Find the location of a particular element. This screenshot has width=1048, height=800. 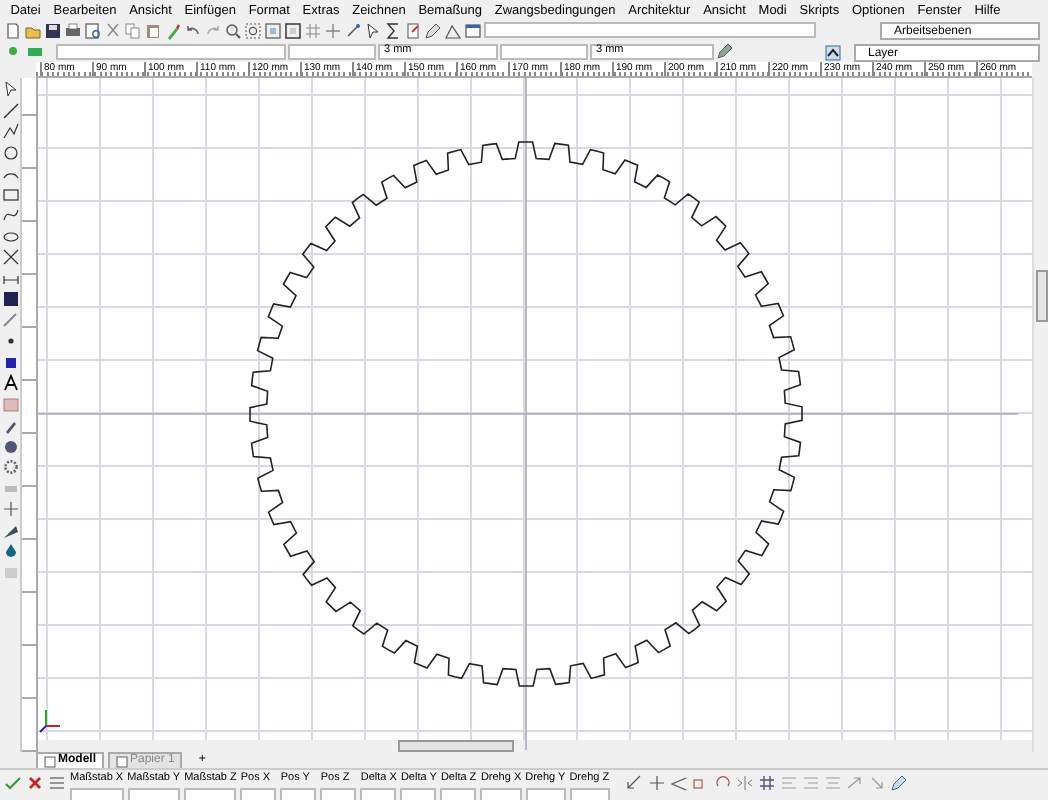

drop-icon is located at coordinates (10, 551).